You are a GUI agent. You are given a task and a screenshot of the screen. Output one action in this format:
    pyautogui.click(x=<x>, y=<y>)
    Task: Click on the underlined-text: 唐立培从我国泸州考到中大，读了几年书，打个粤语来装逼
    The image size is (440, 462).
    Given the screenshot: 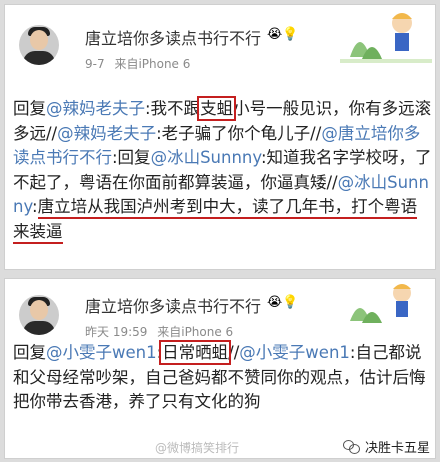 What is the action you would take?
    pyautogui.click(x=215, y=220)
    